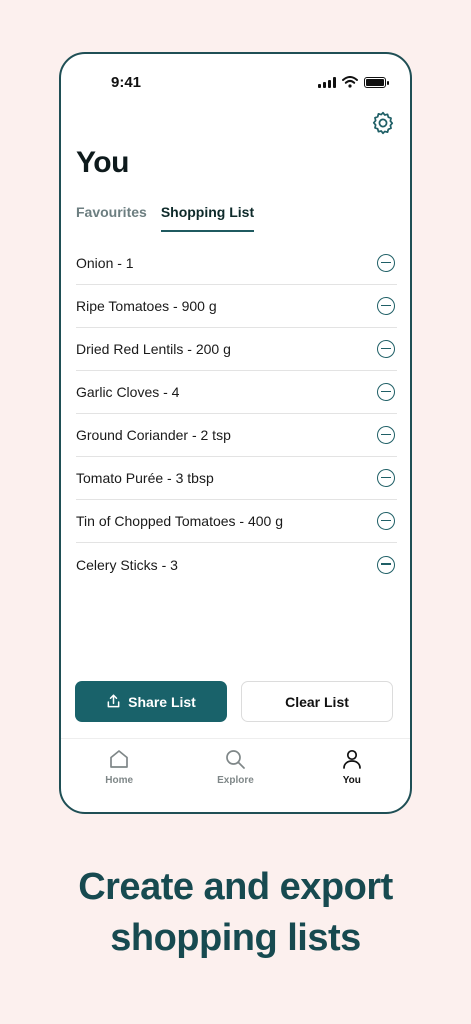  I want to click on bottom-tab-bar: Home Explore You, so click(235, 775).